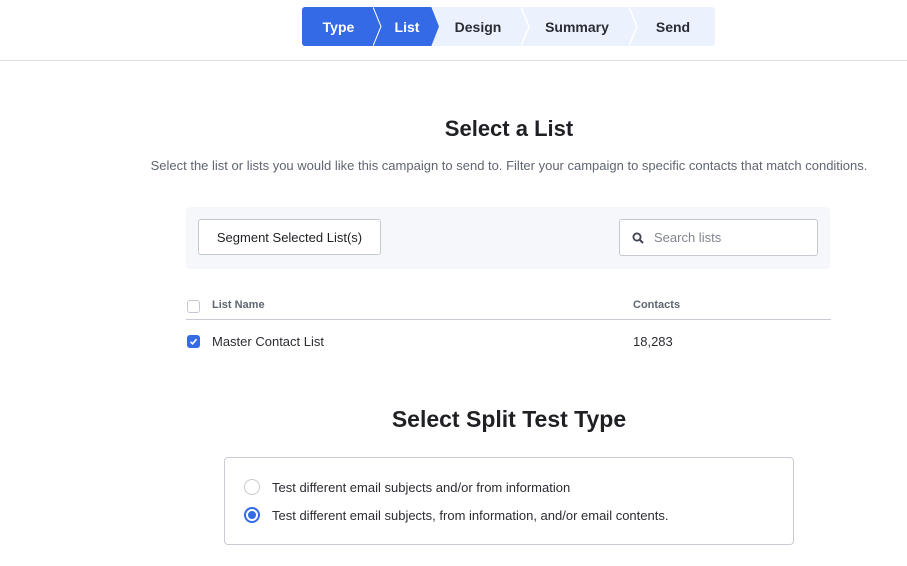  I want to click on radio-button-selected, so click(252, 515).